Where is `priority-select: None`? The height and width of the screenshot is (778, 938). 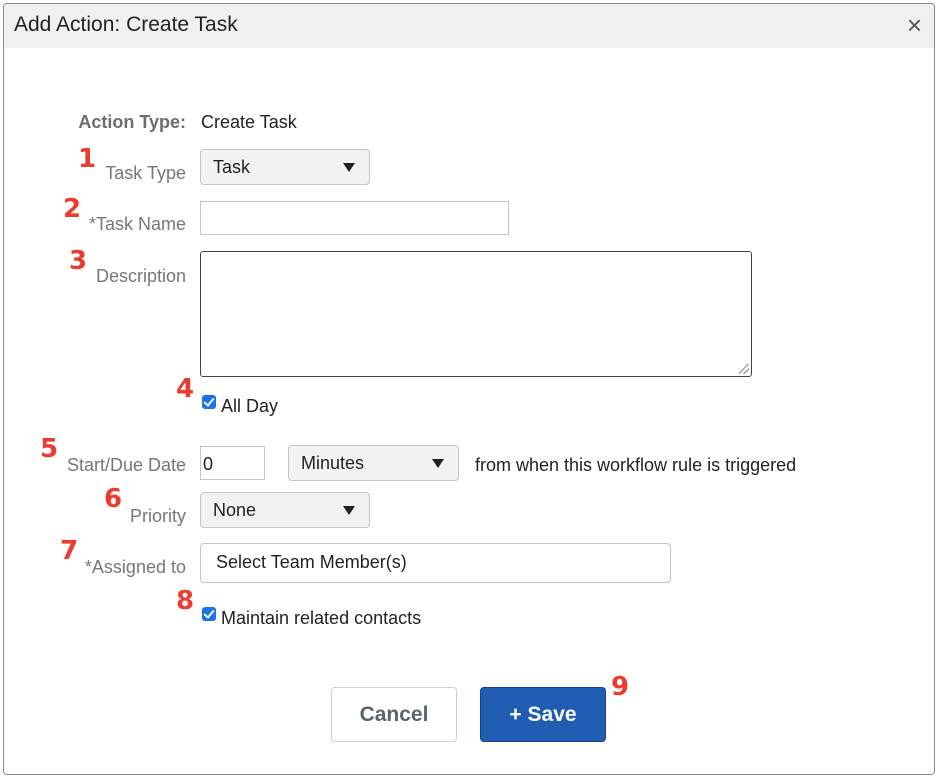
priority-select: None is located at coordinates (285, 510).